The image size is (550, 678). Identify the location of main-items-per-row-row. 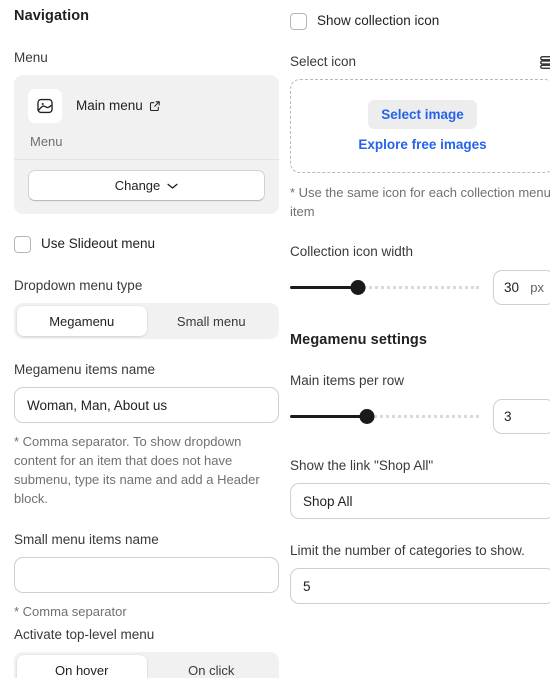
(420, 416).